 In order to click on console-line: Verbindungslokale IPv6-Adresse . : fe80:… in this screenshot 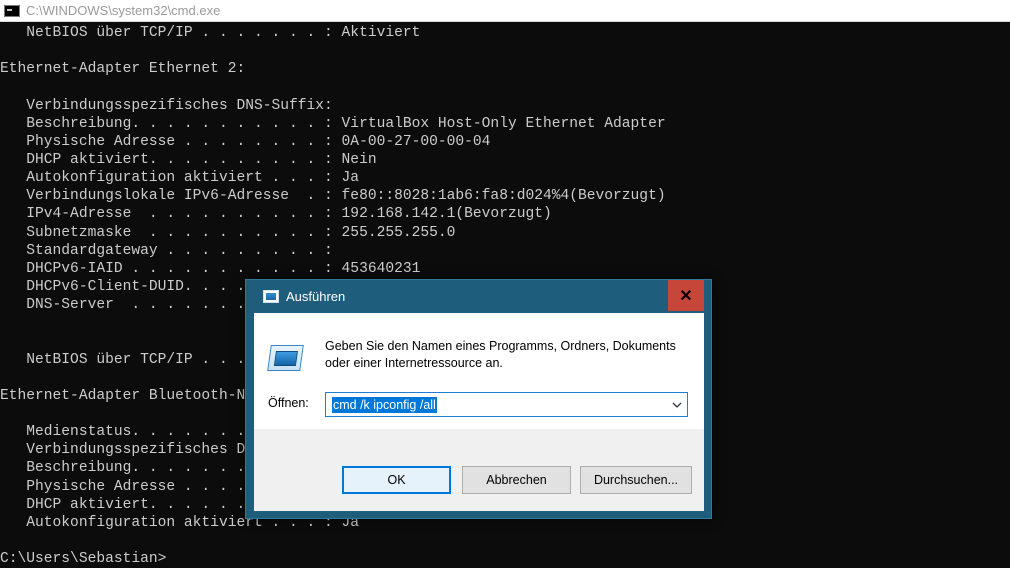, I will do `click(333, 196)`.